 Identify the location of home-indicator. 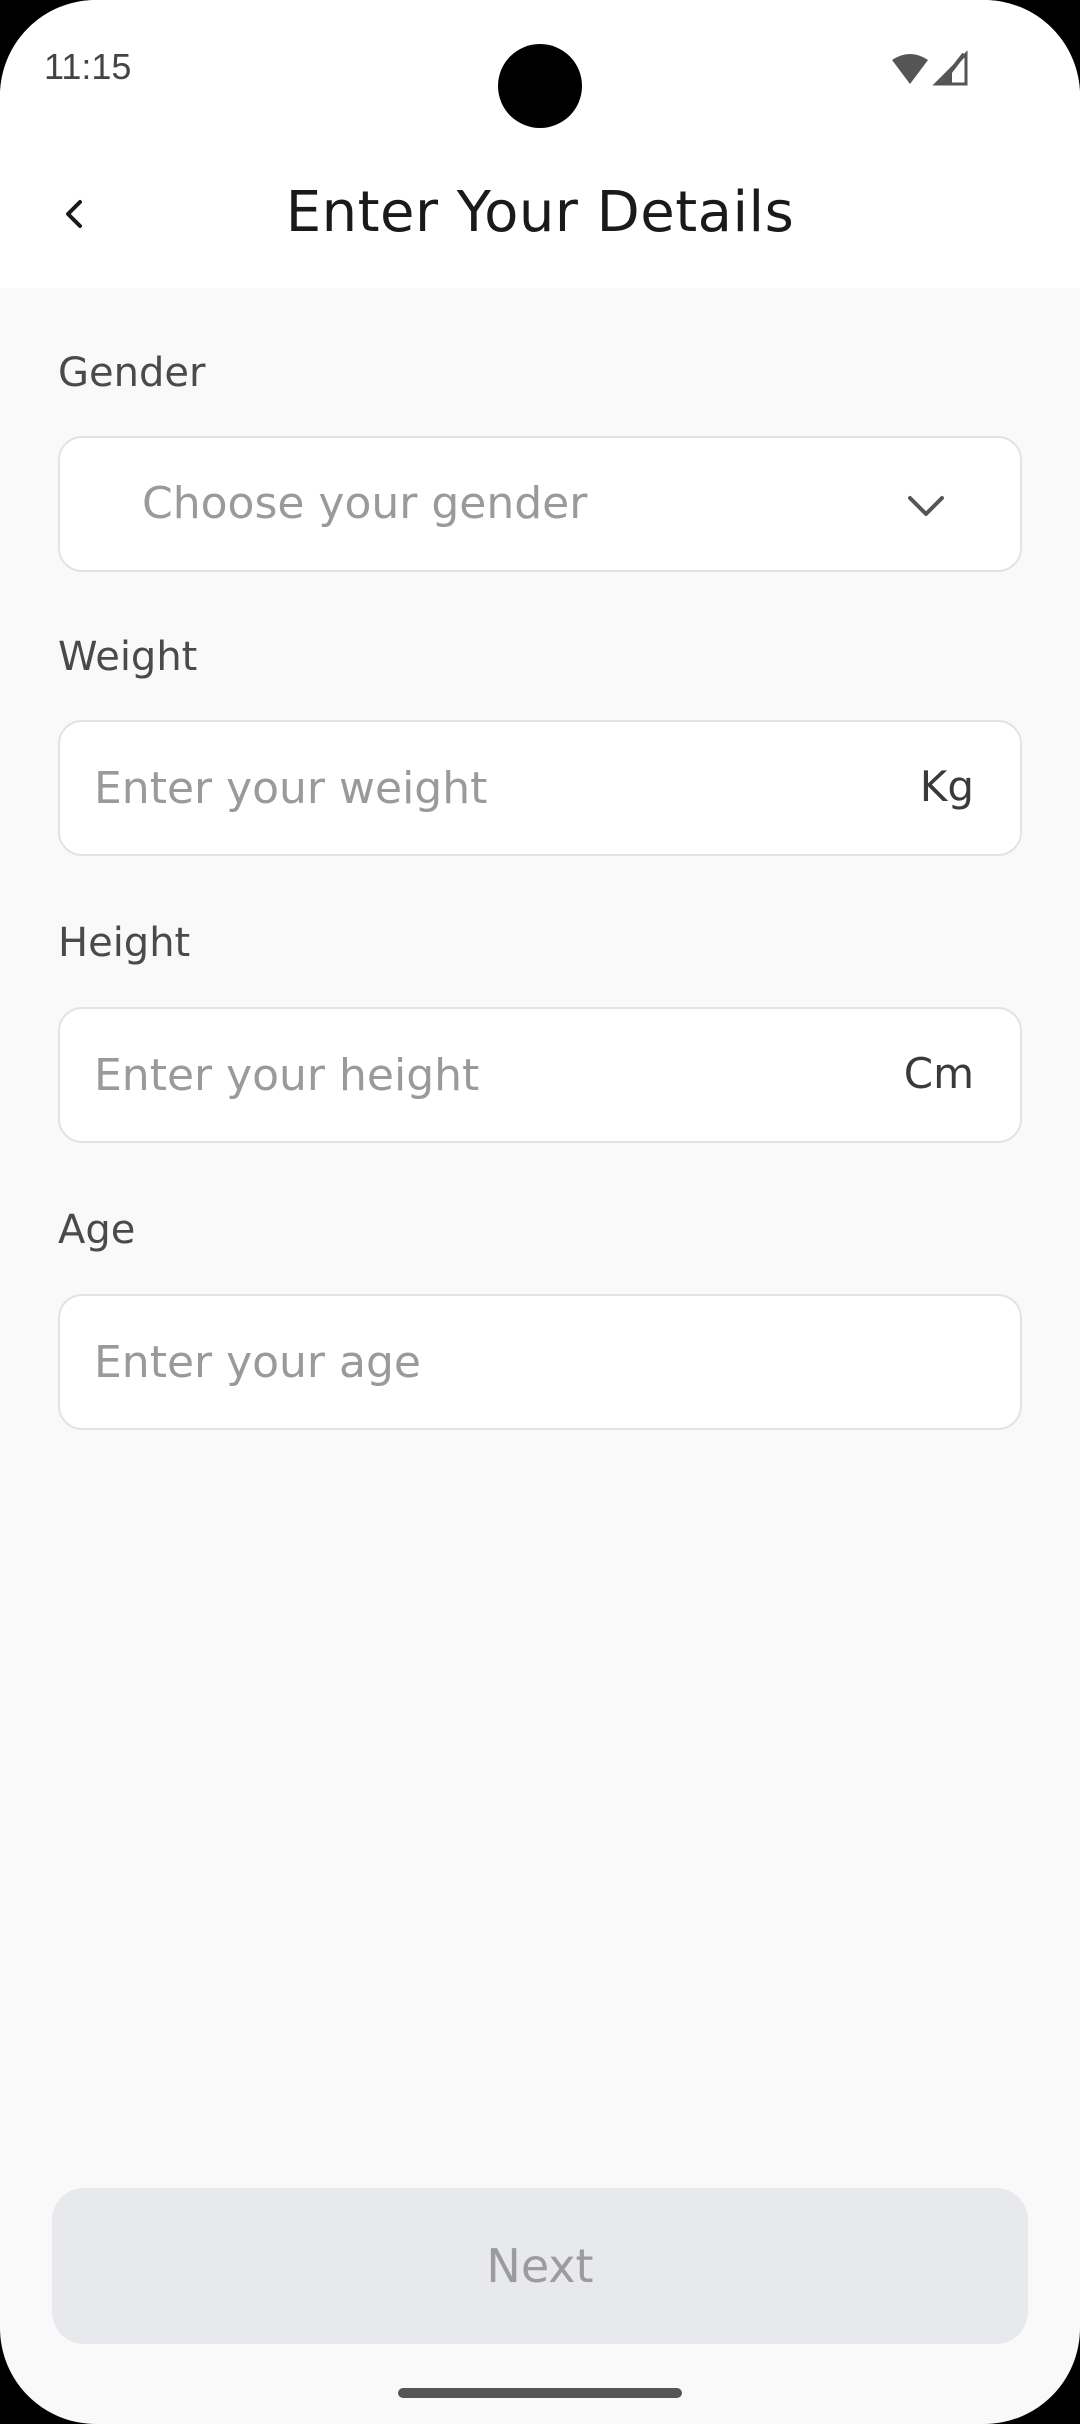
(540, 2393).